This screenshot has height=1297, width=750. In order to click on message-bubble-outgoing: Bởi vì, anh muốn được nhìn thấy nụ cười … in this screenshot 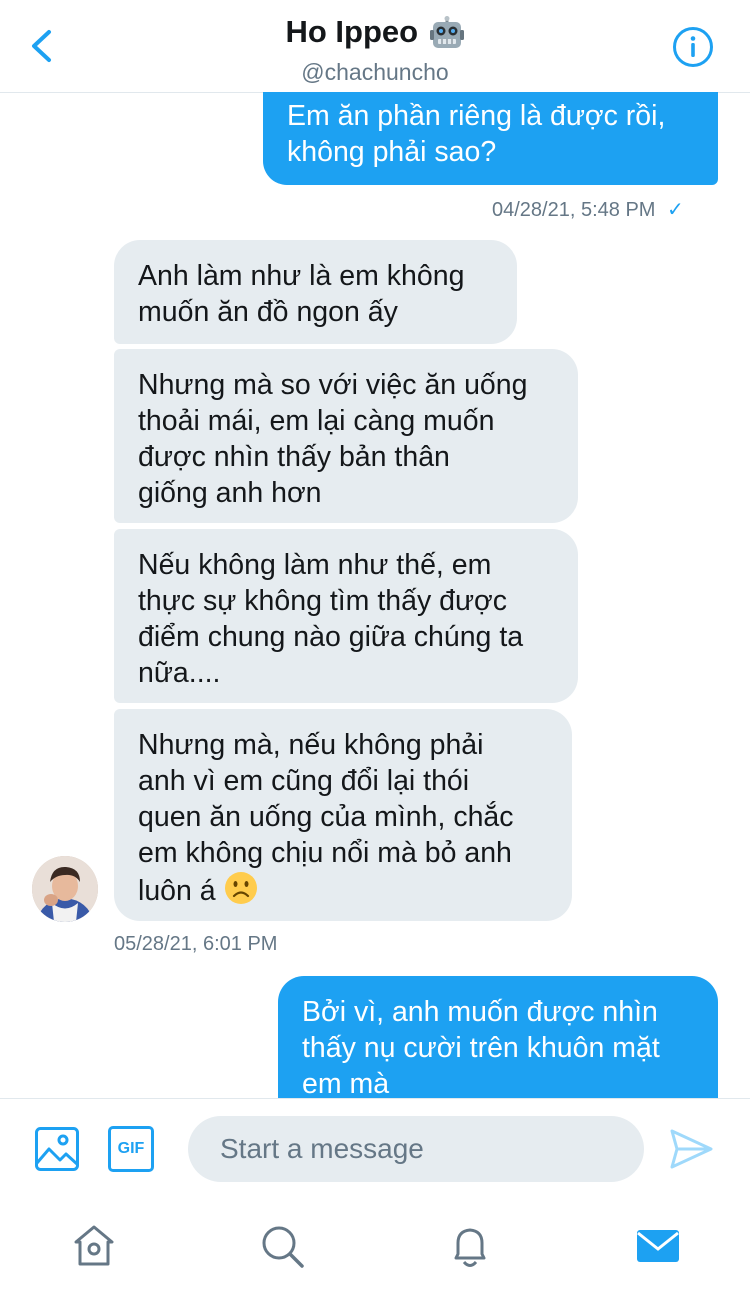, I will do `click(498, 1038)`.